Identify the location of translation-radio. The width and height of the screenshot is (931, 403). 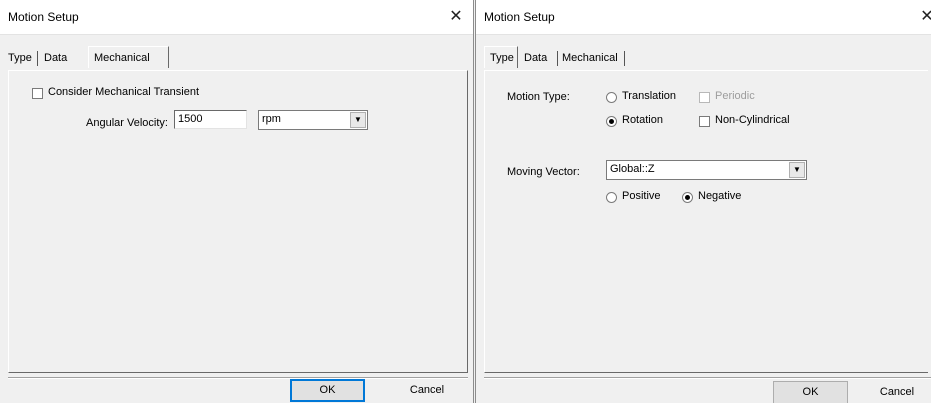
(611, 97).